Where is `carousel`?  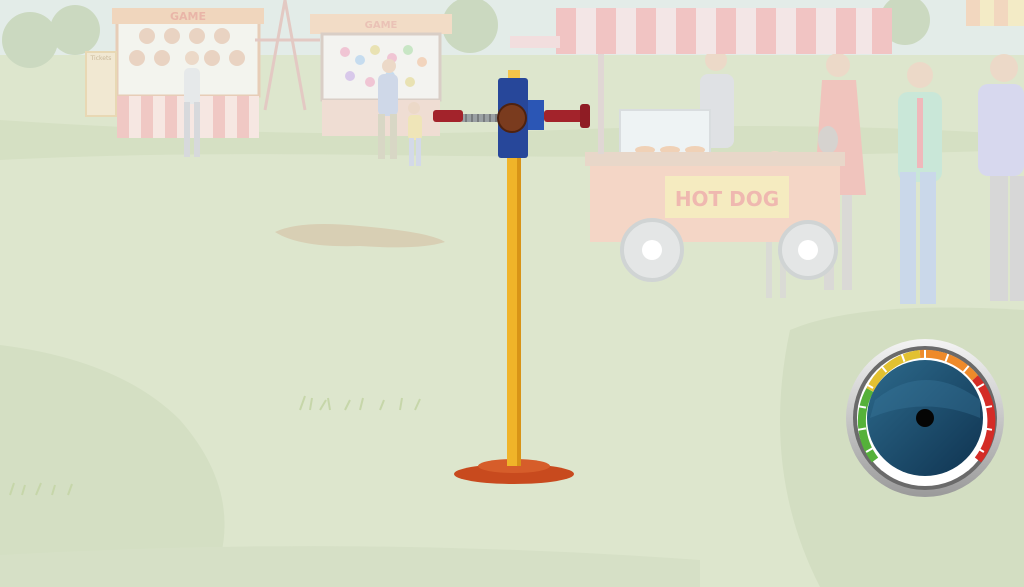 carousel is located at coordinates (995, 13).